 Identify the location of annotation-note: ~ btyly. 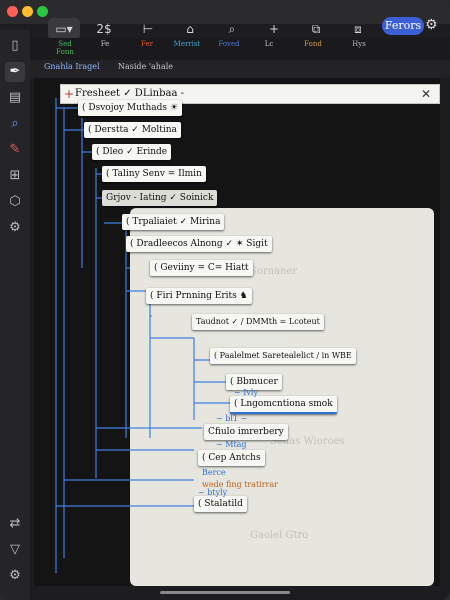
(213, 492).